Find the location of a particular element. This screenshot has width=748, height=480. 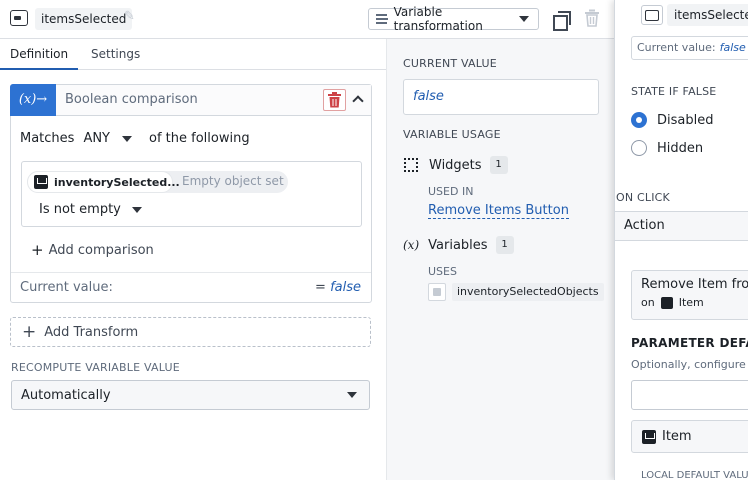

action-card: Remove Item from on Item is located at coordinates (689, 295).